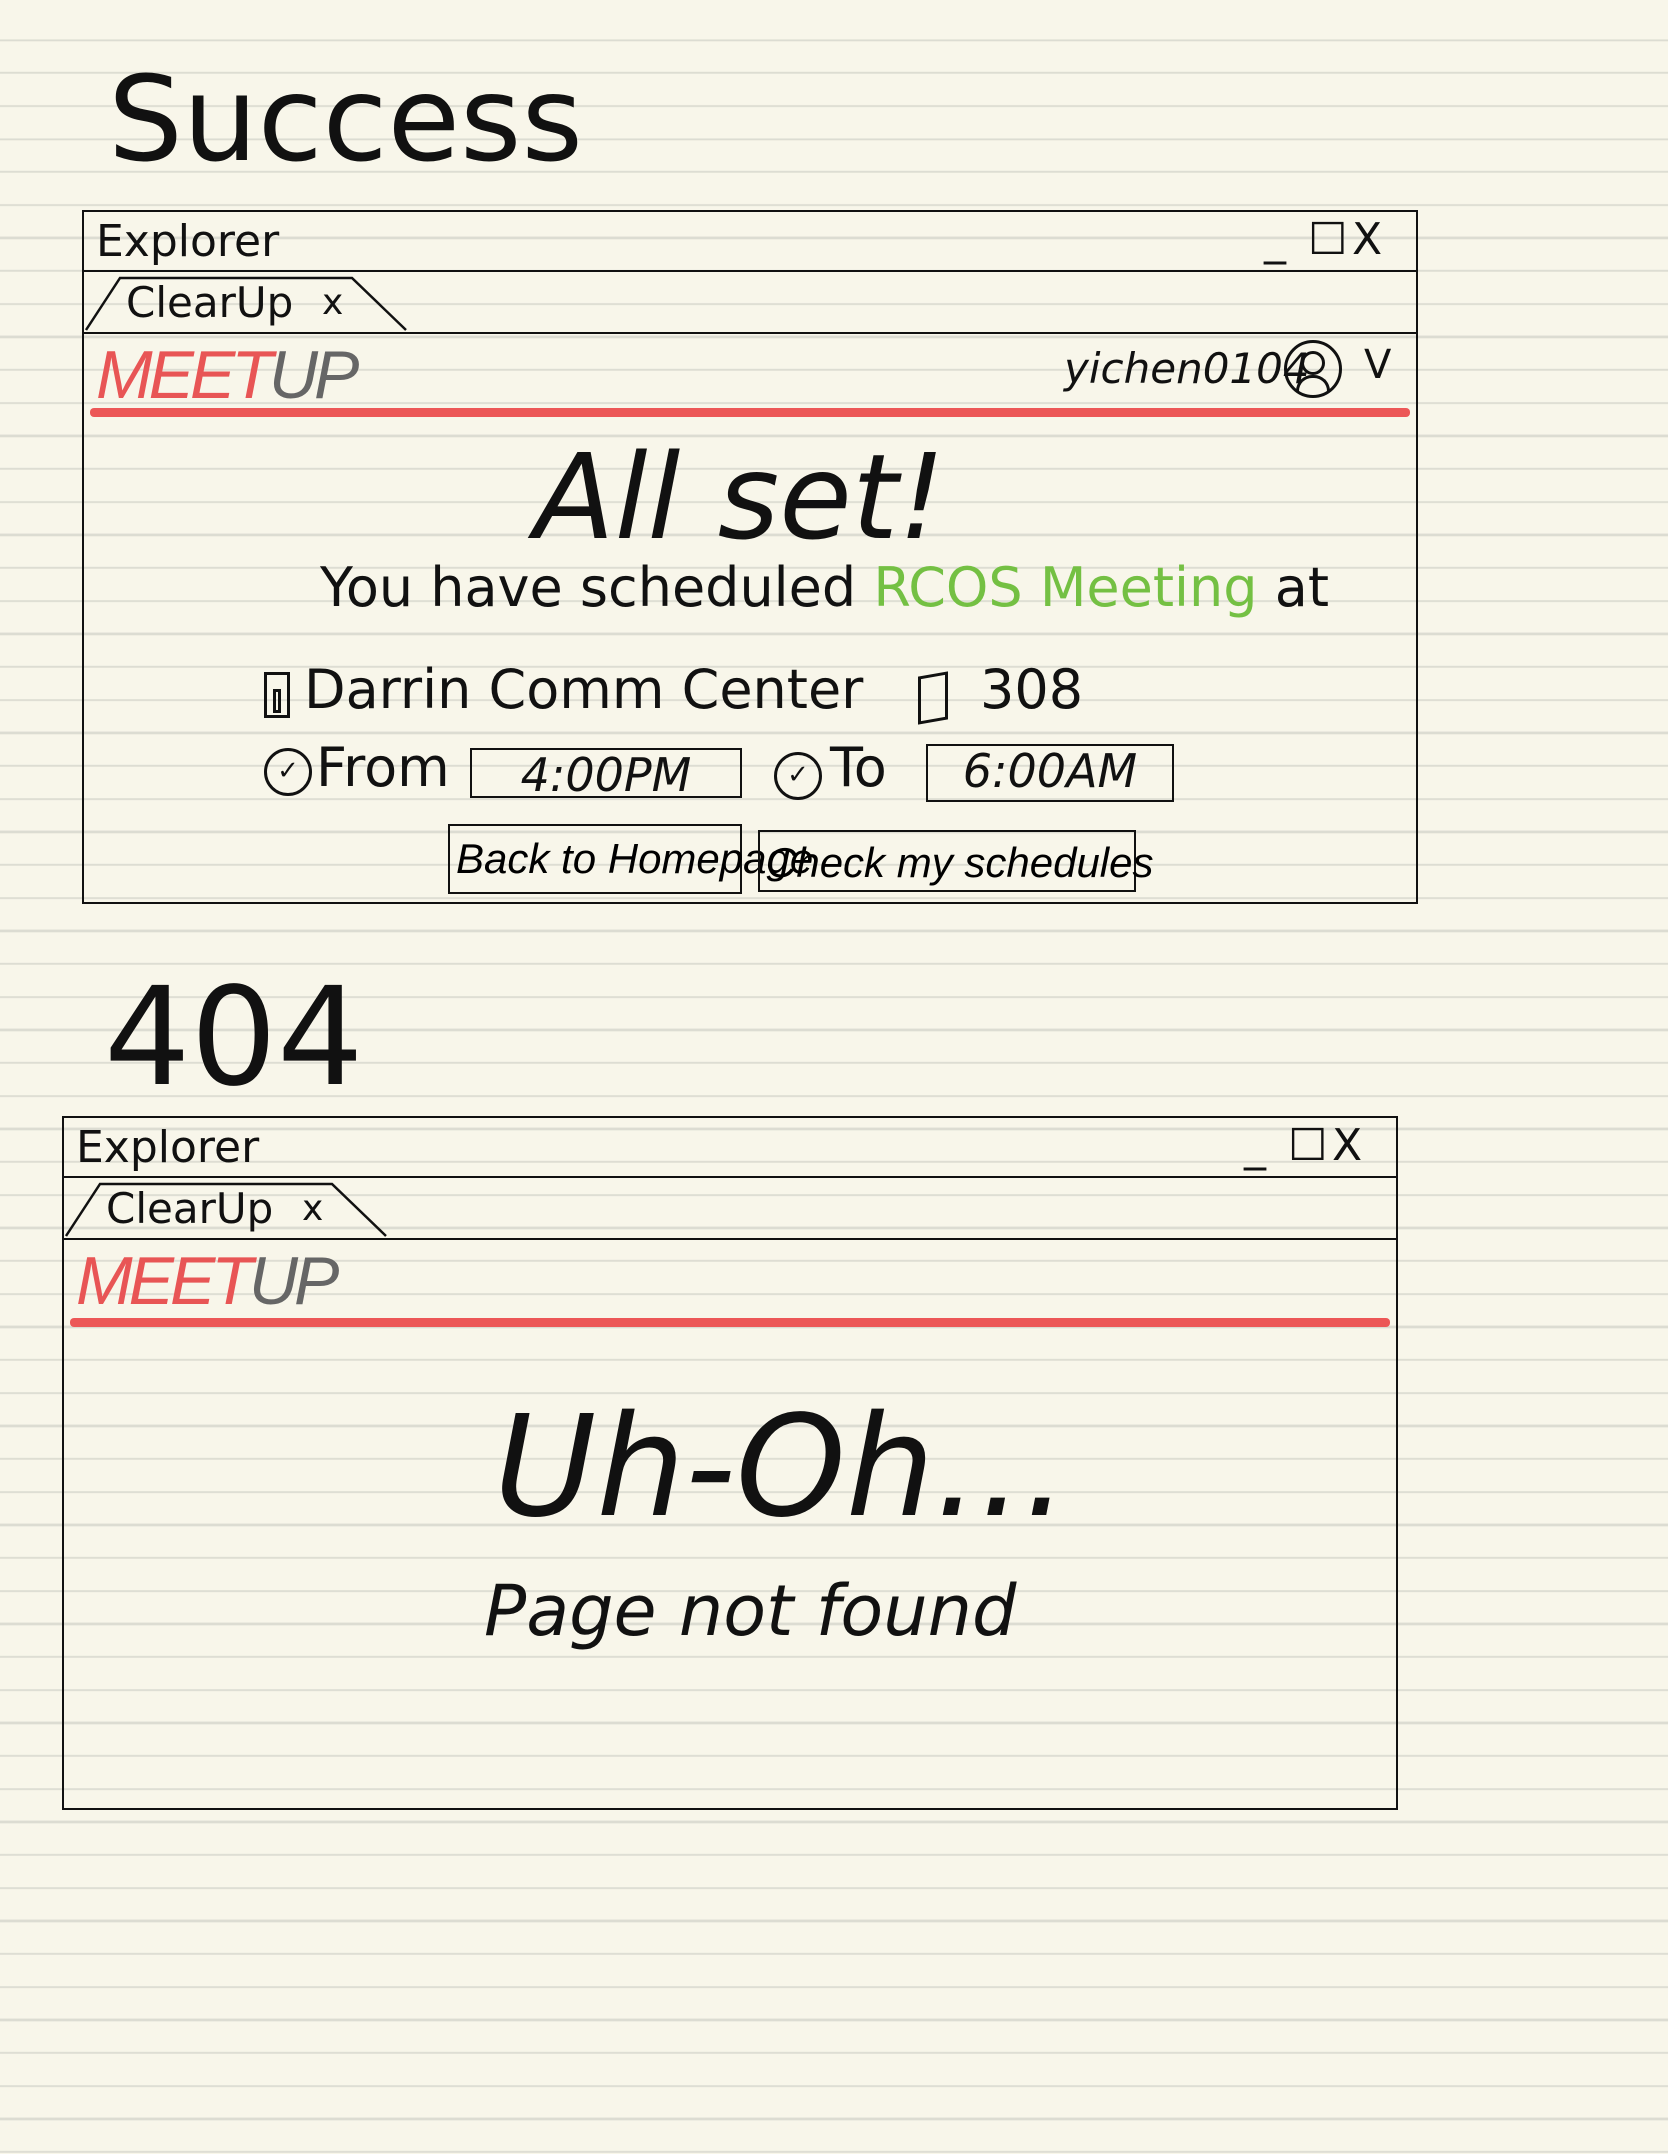 The height and width of the screenshot is (2154, 1668). I want to click on user-avatar-icon, so click(1313, 369).